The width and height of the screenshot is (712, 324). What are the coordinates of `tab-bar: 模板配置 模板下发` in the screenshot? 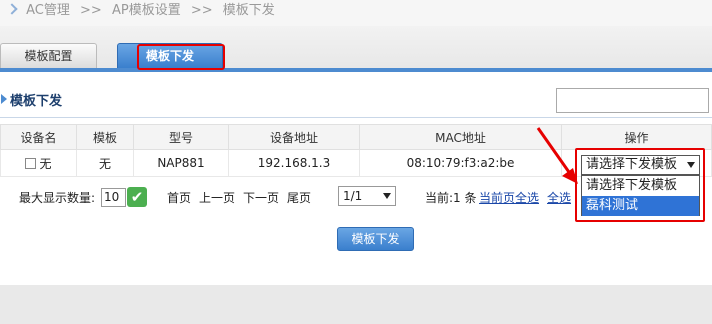 It's located at (356, 49).